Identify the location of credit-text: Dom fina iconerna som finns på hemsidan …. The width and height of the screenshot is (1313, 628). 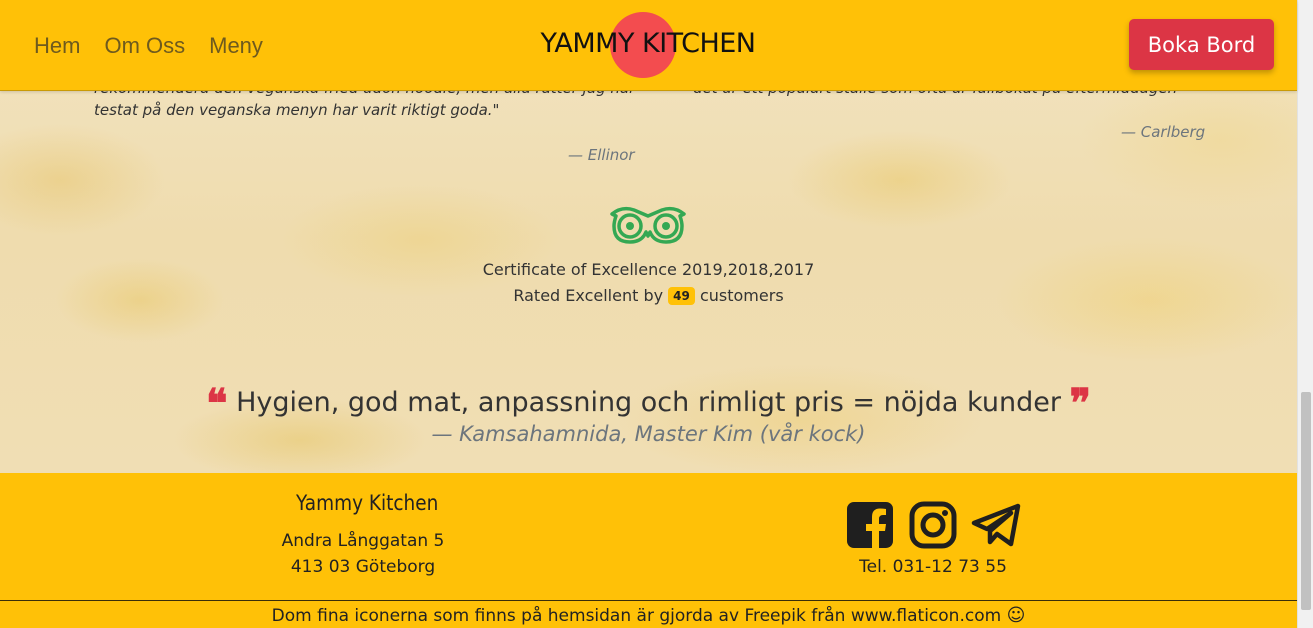
(636, 616).